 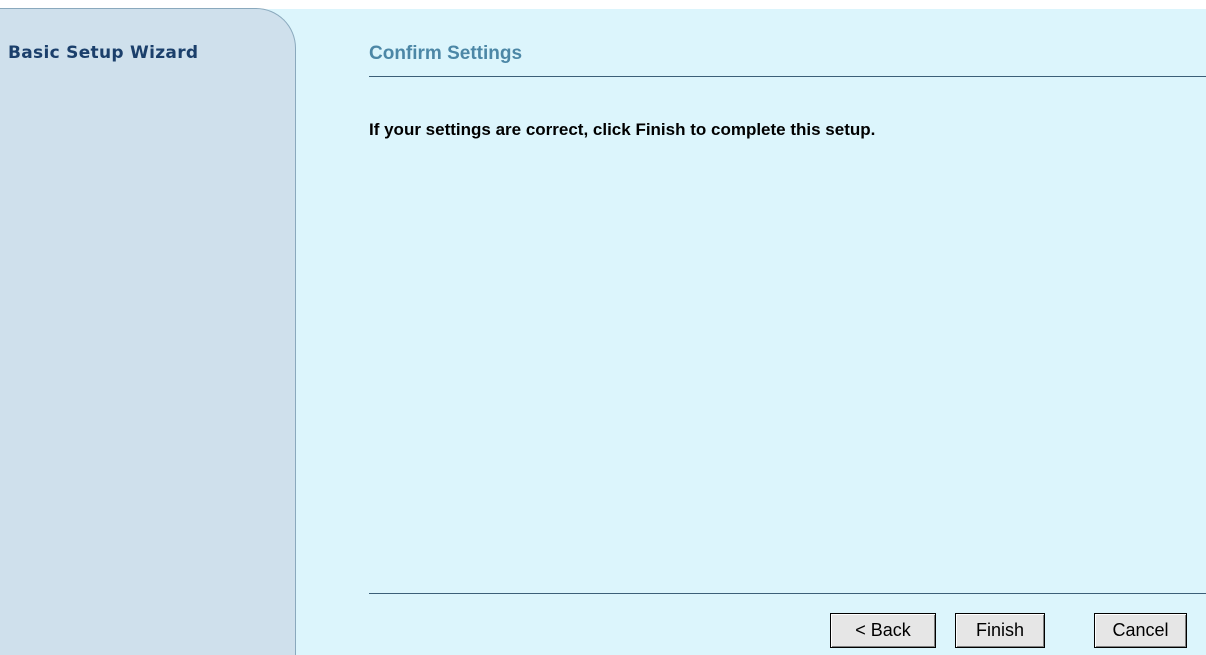 I want to click on section-title: Confirm Settings, so click(x=446, y=53).